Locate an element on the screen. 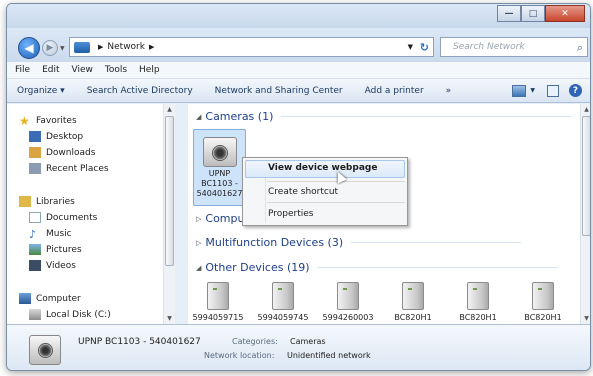  nav-favorites: ★ Favorites is located at coordinates (48, 121).